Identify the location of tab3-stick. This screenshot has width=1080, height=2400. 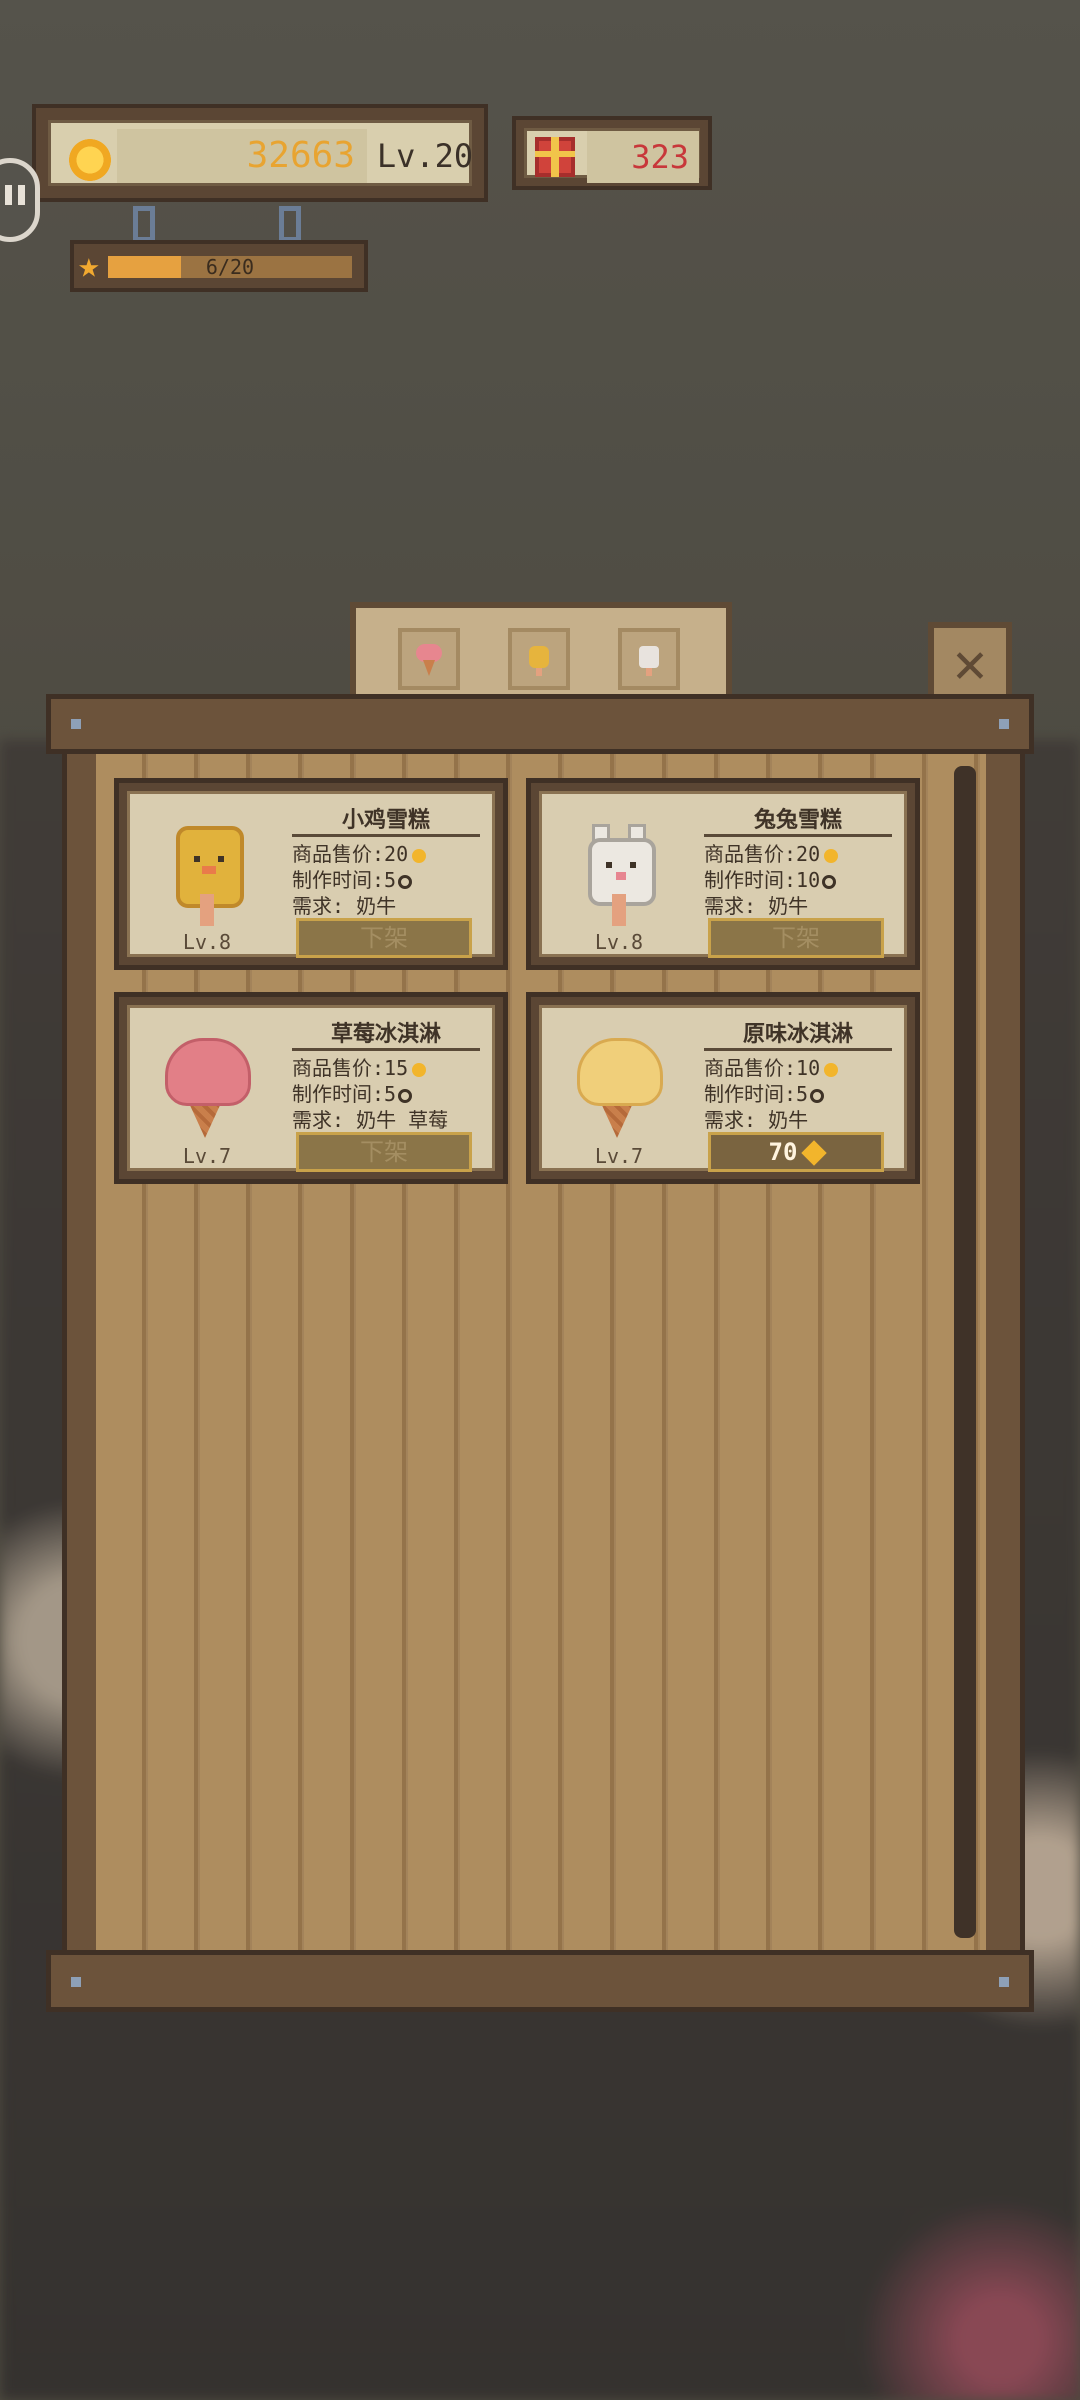
(649, 672).